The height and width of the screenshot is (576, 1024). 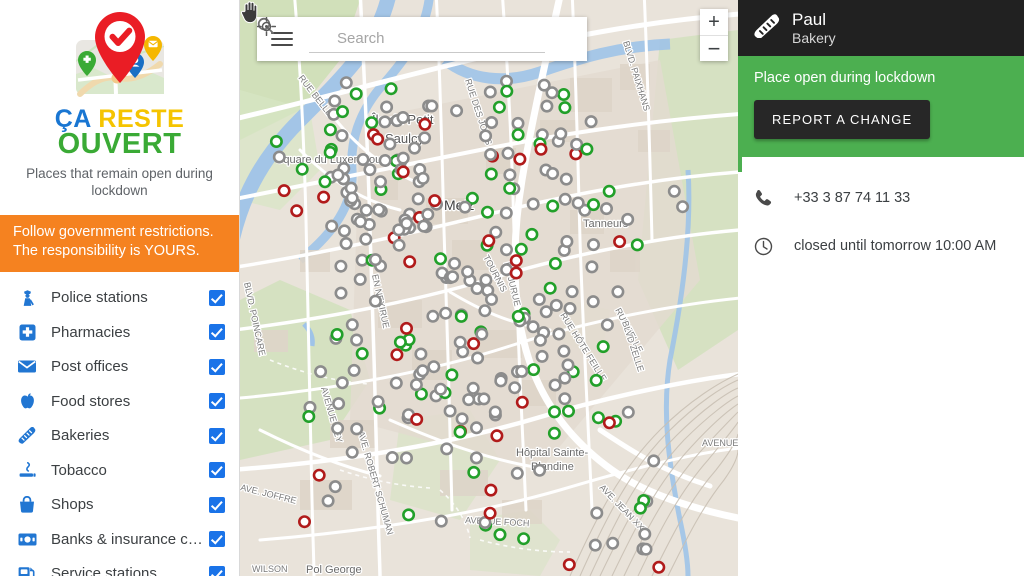 I want to click on report-a-change-button: REPORT A CHANGE, so click(x=842, y=119).